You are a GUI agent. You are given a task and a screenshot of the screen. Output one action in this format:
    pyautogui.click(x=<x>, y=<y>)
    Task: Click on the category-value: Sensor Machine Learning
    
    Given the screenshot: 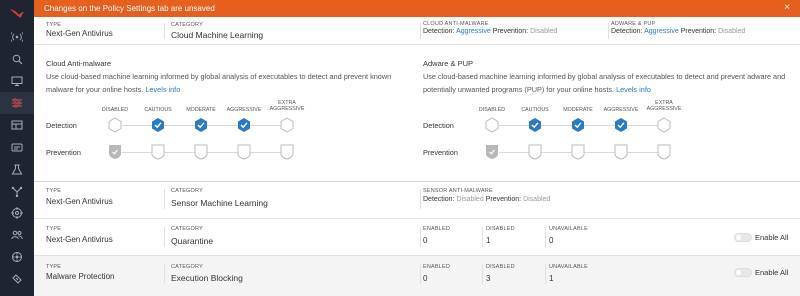 What is the action you would take?
    pyautogui.click(x=219, y=203)
    